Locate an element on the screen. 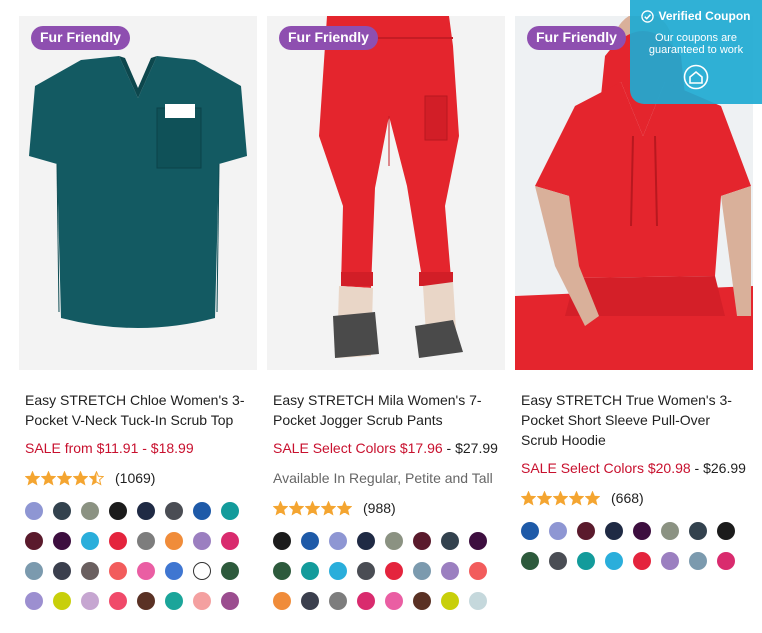 This screenshot has width=762, height=633. coupon-title: Verified Coupon is located at coordinates (704, 16).